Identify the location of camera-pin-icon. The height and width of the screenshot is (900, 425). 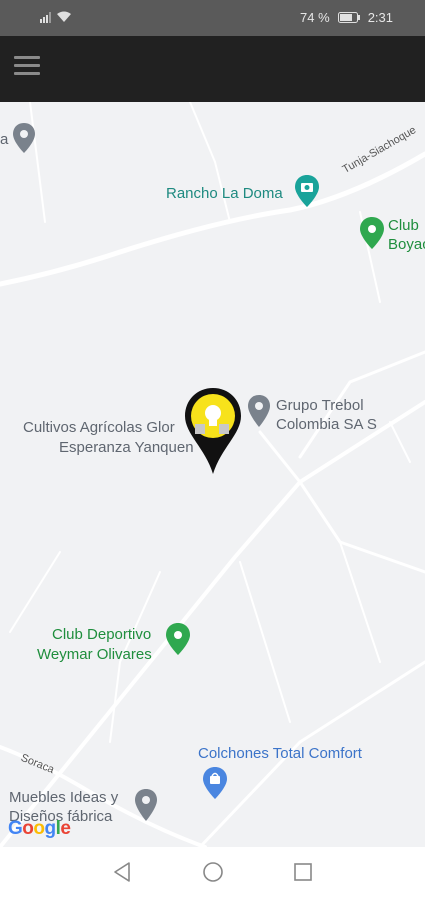
(307, 191).